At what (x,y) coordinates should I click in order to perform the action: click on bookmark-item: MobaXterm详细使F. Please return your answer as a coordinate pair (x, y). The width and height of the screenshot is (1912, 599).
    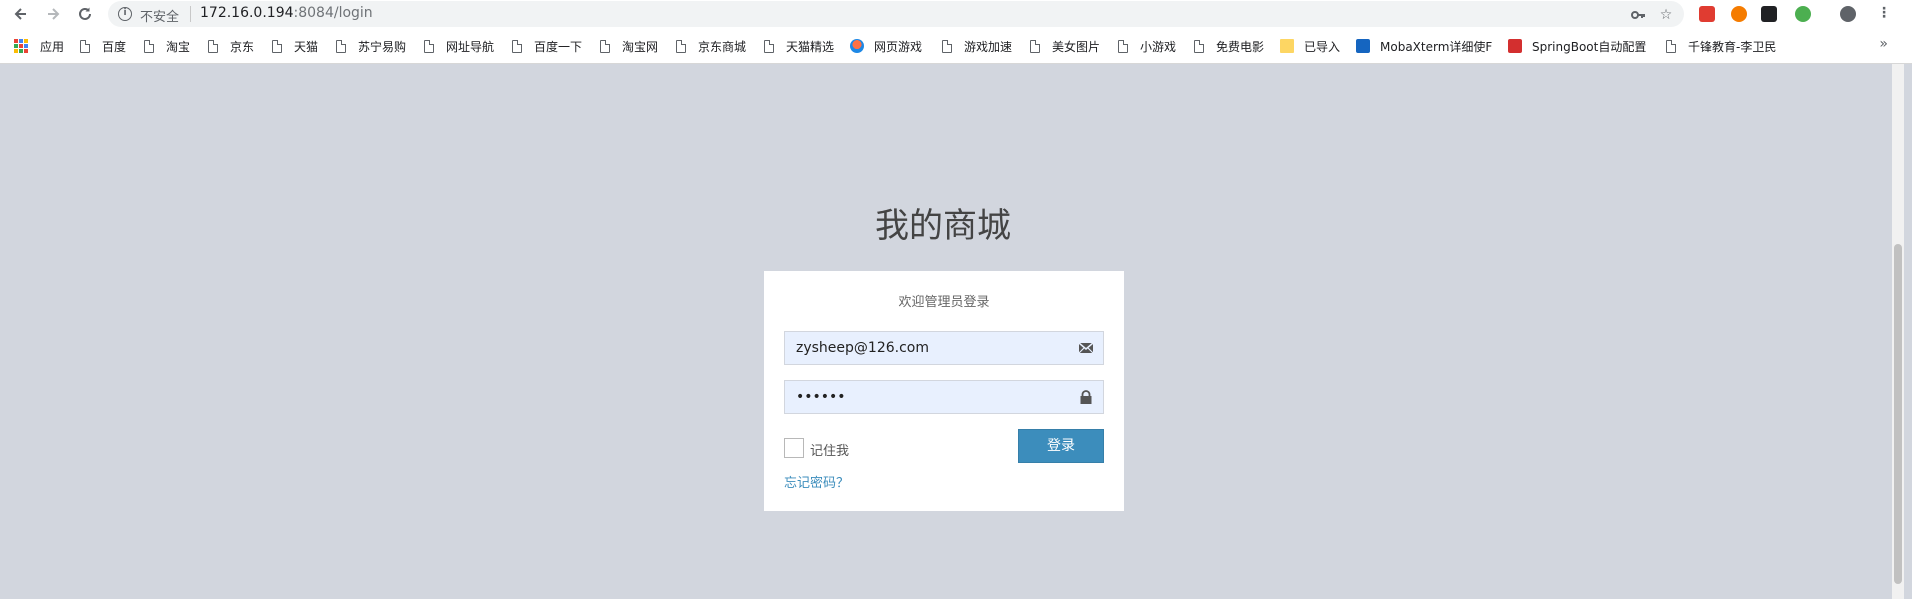
    Looking at the image, I should click on (1424, 46).